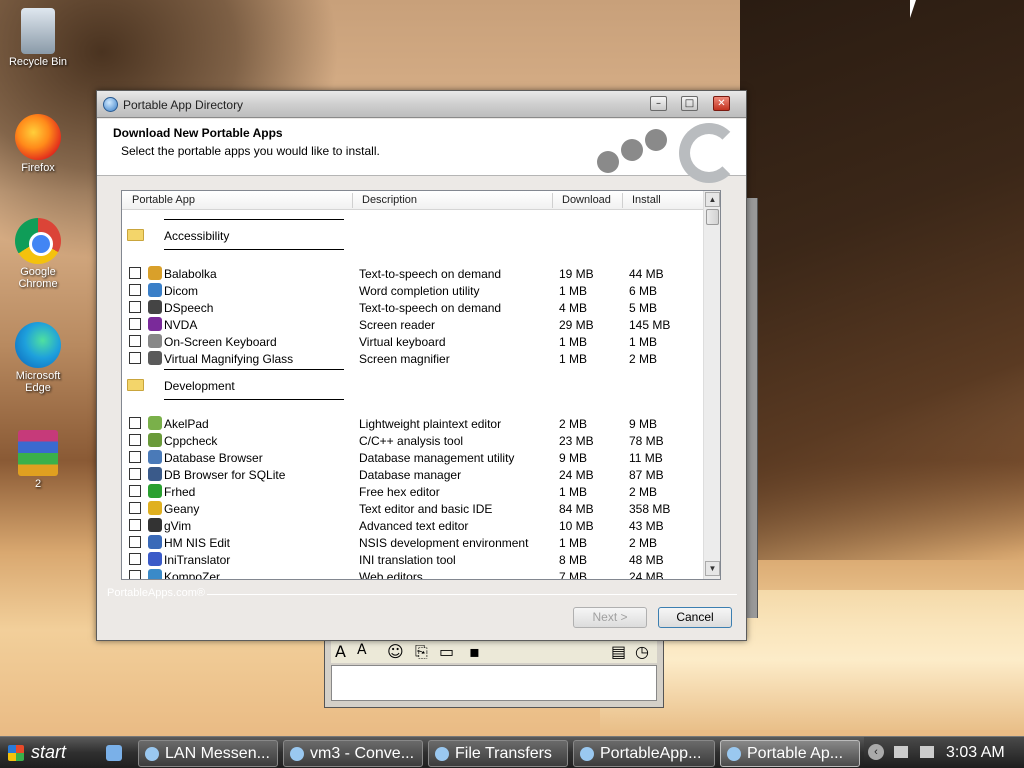 This screenshot has height=768, width=1024. What do you see at coordinates (927, 752) in the screenshot?
I see `volume-muted-icon` at bounding box center [927, 752].